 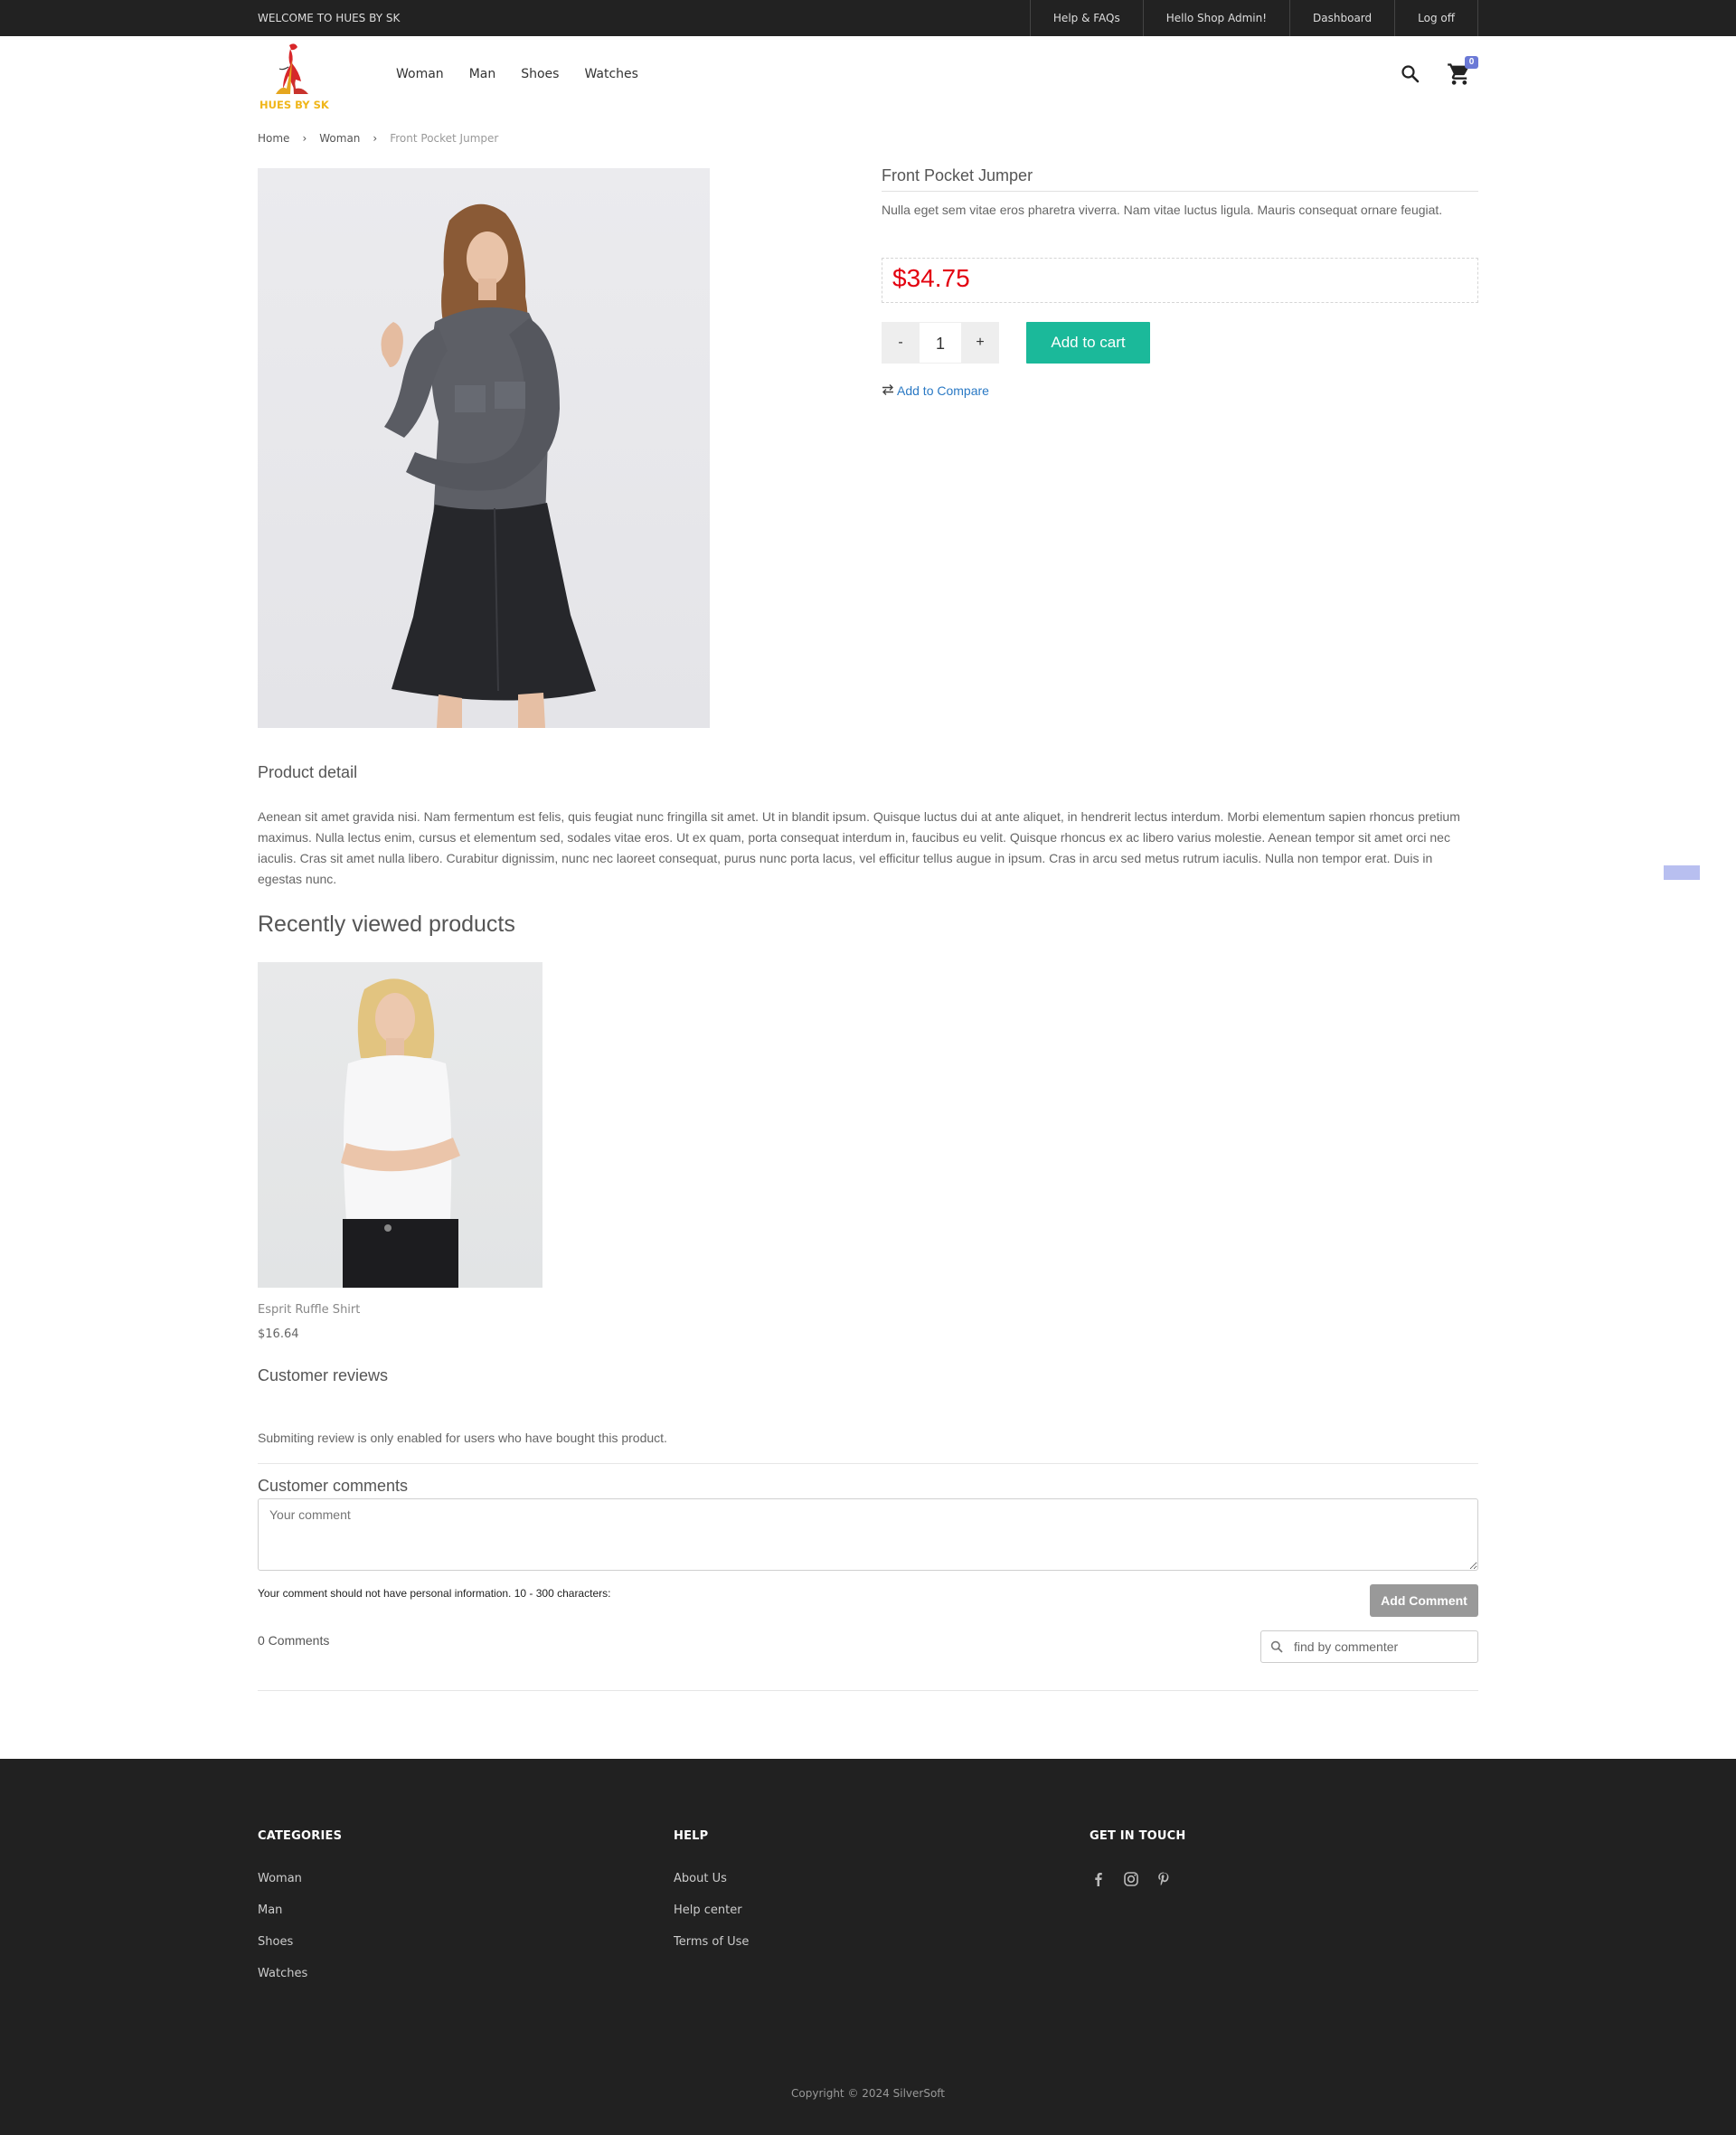 I want to click on footer-help: HELP About Us Help center Terms of Use, so click(x=711, y=1897).